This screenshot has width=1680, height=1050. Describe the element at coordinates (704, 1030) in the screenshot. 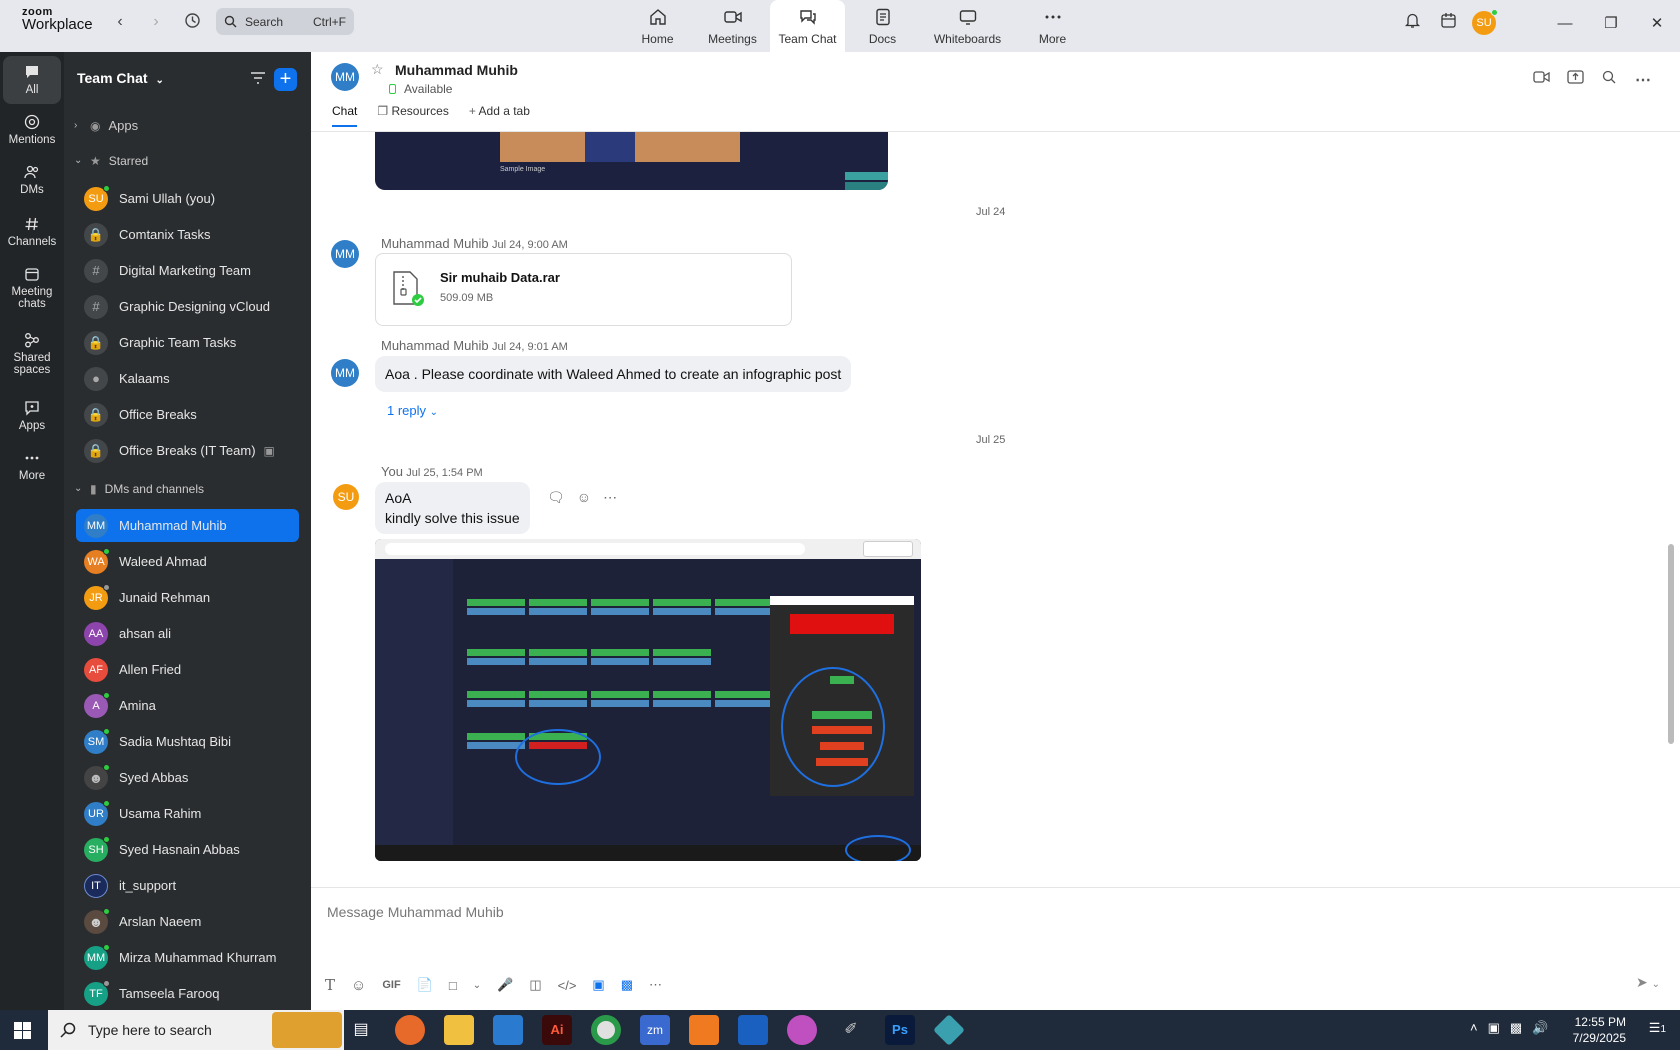

I see `xampp-icon` at that location.